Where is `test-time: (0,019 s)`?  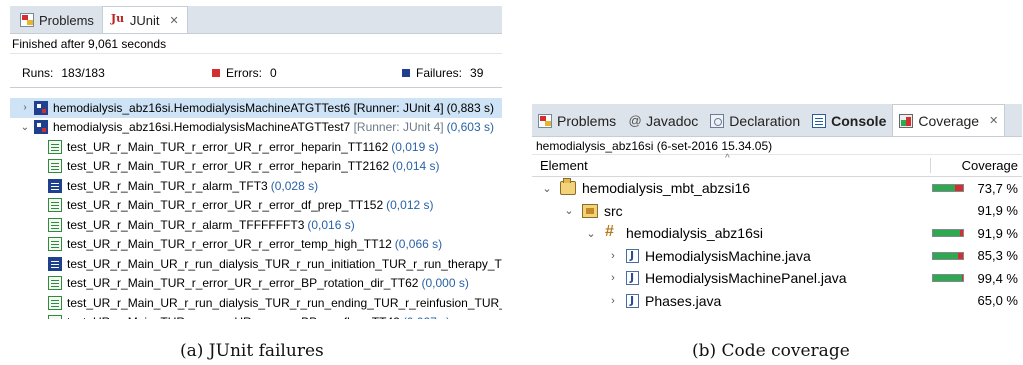 test-time: (0,019 s) is located at coordinates (415, 146).